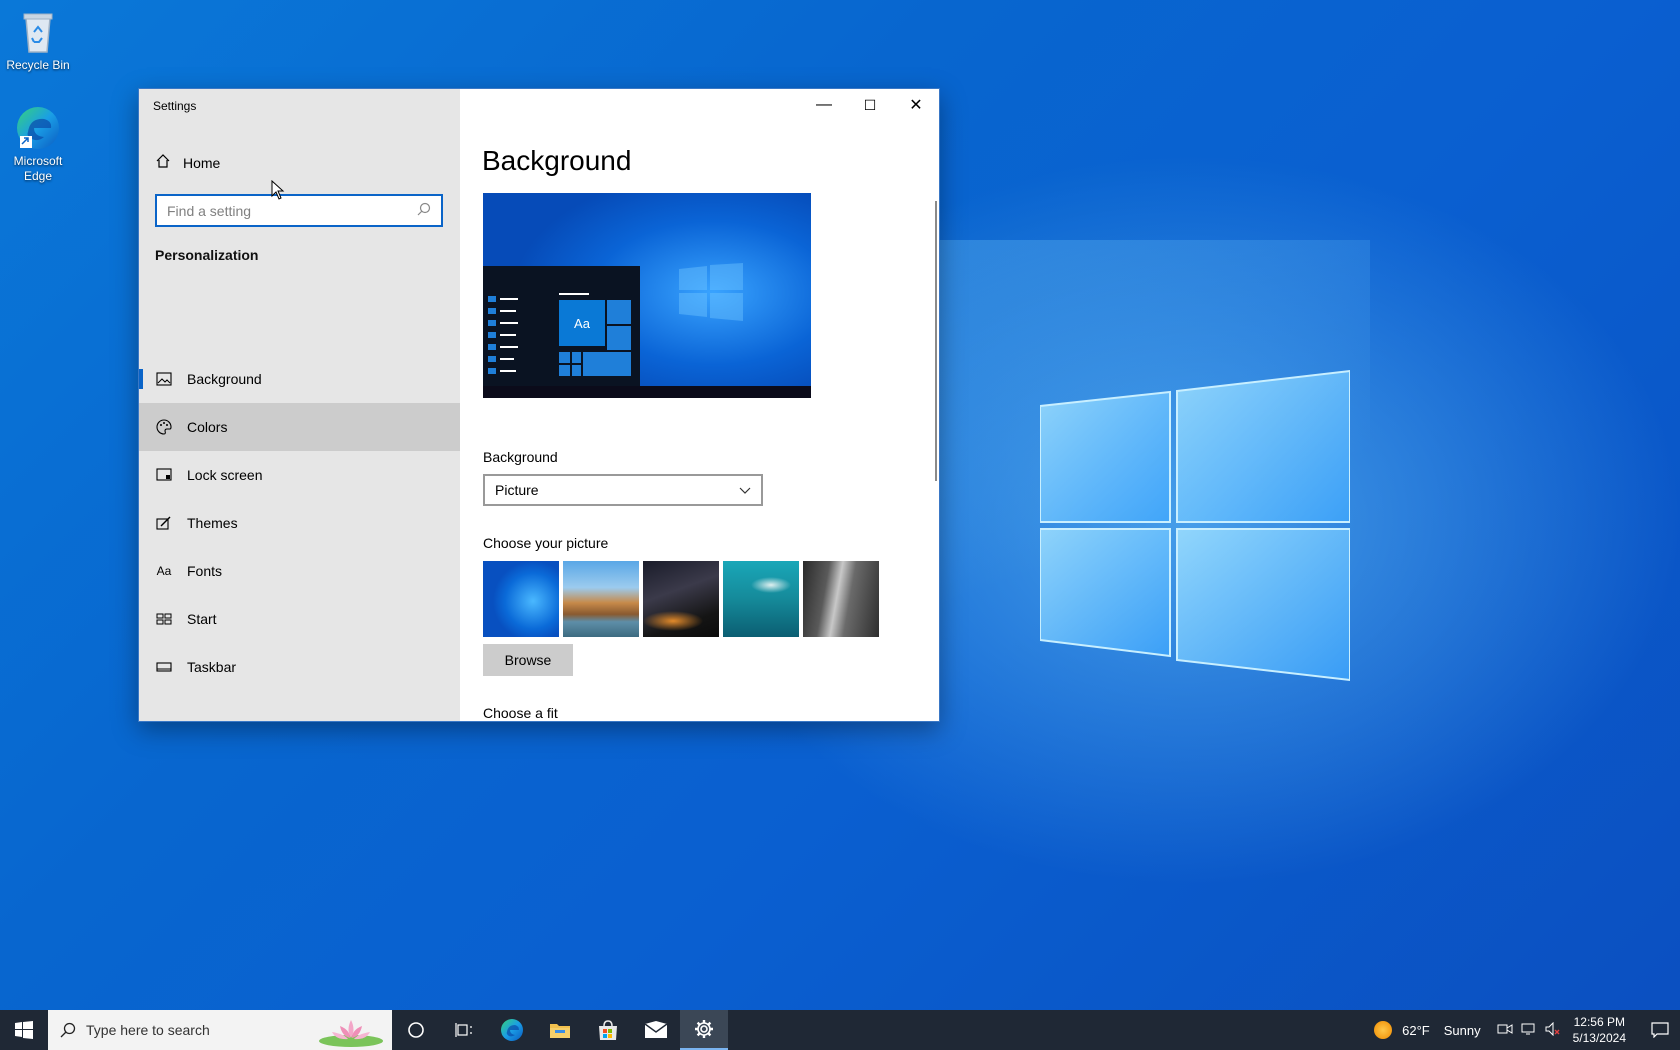  What do you see at coordinates (38, 168) in the screenshot?
I see `desktop-icon-label: Microsoft Edge` at bounding box center [38, 168].